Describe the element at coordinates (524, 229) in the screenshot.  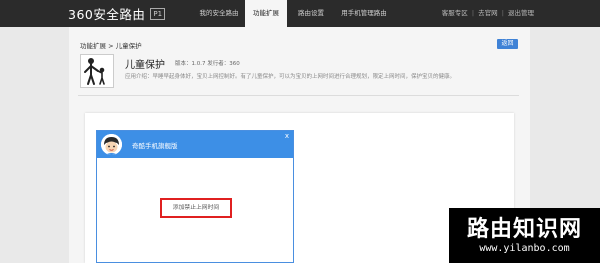
I see `watermark-title: 路由知识网` at that location.